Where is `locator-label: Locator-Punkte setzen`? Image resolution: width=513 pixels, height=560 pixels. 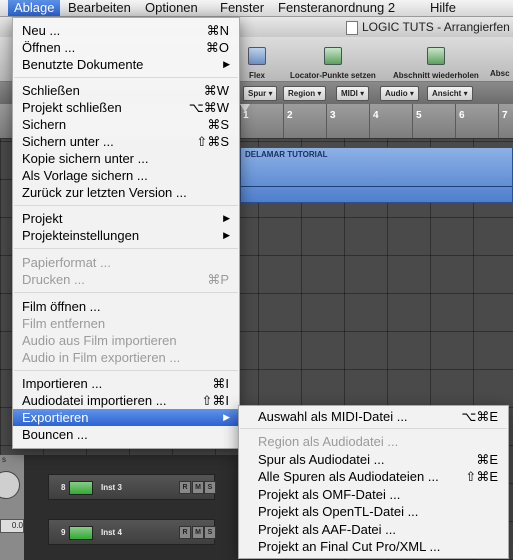
locator-label: Locator-Punkte setzen is located at coordinates (333, 75).